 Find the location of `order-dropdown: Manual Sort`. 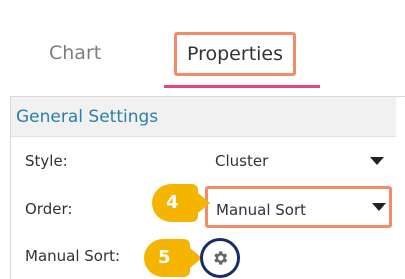

order-dropdown: Manual Sort is located at coordinates (298, 207).